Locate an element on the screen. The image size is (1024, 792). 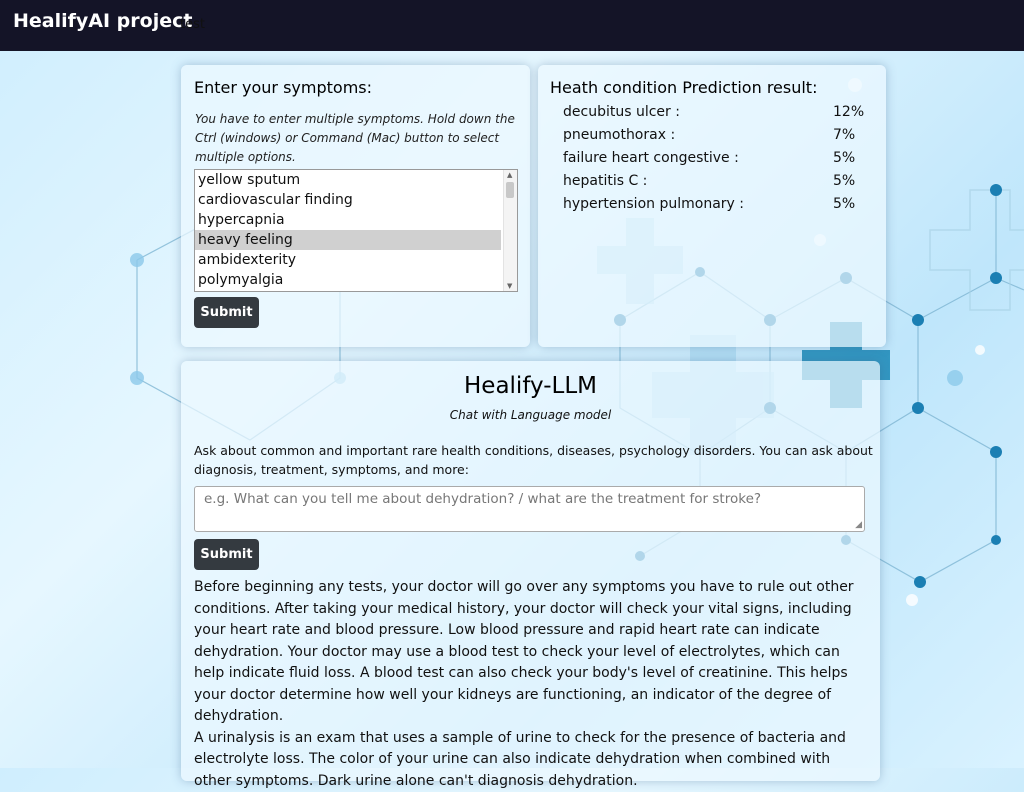
symptom-option-selected: heavy feeling is located at coordinates (348, 240).